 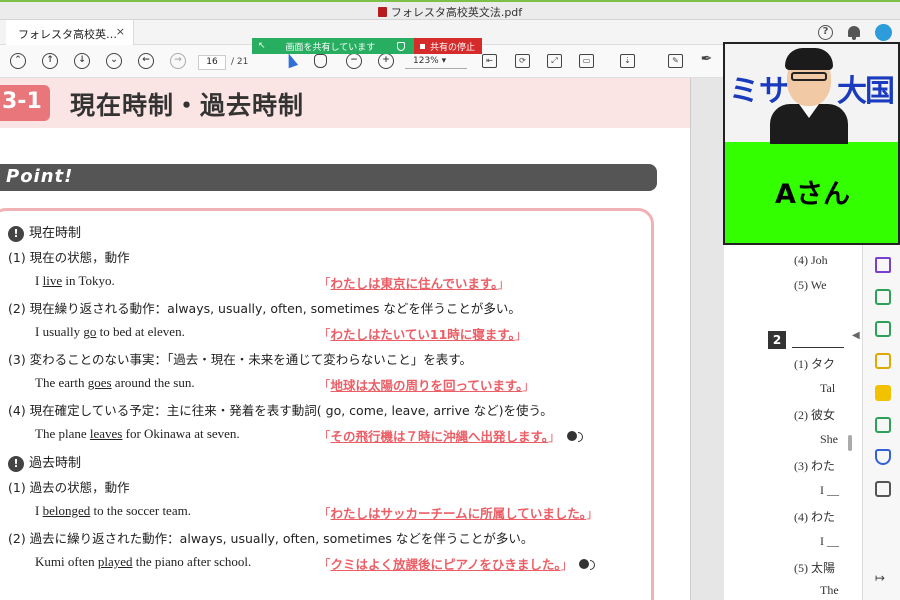 I want to click on export-pdf-icon, so click(x=883, y=361).